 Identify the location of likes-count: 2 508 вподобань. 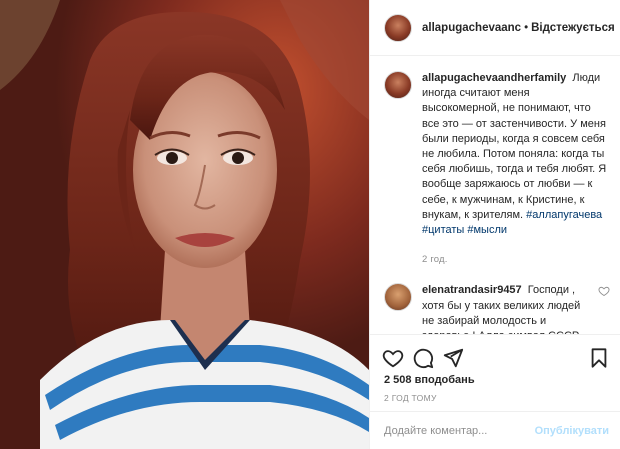
(429, 380).